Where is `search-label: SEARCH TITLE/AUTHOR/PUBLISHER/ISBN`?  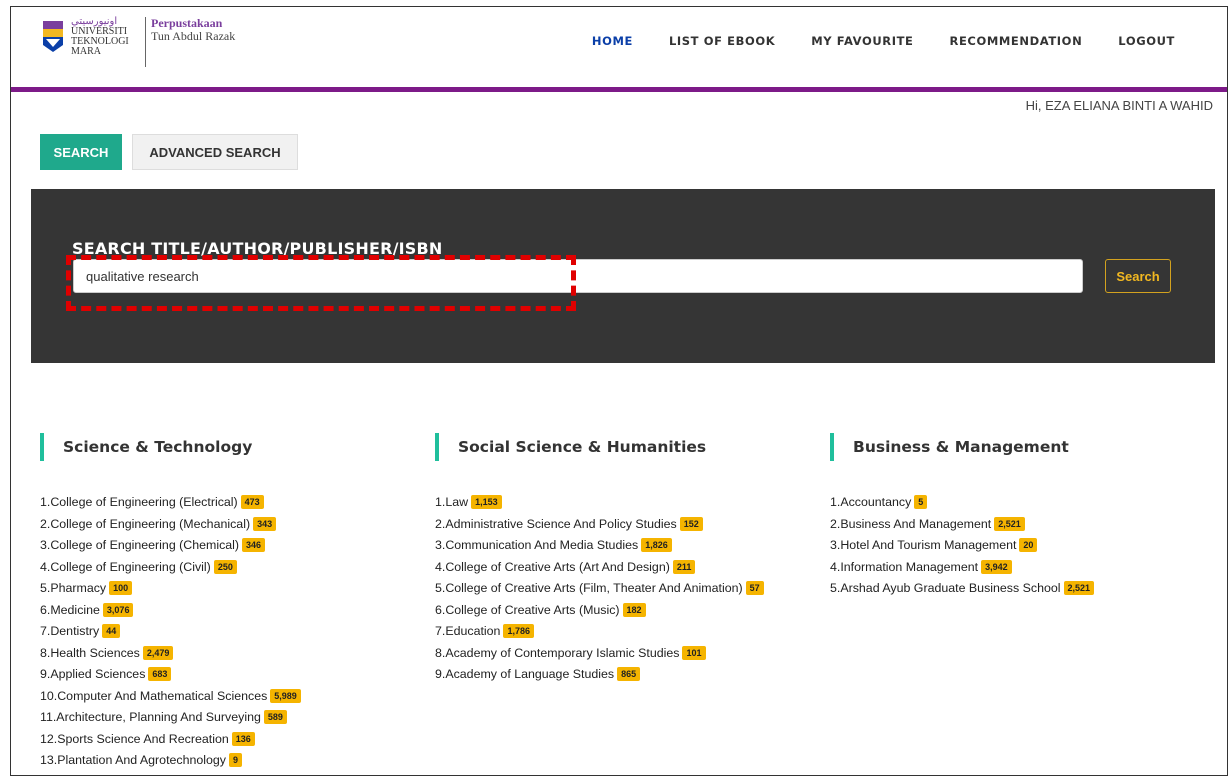
search-label: SEARCH TITLE/AUTHOR/PUBLISHER/ISBN is located at coordinates (257, 248).